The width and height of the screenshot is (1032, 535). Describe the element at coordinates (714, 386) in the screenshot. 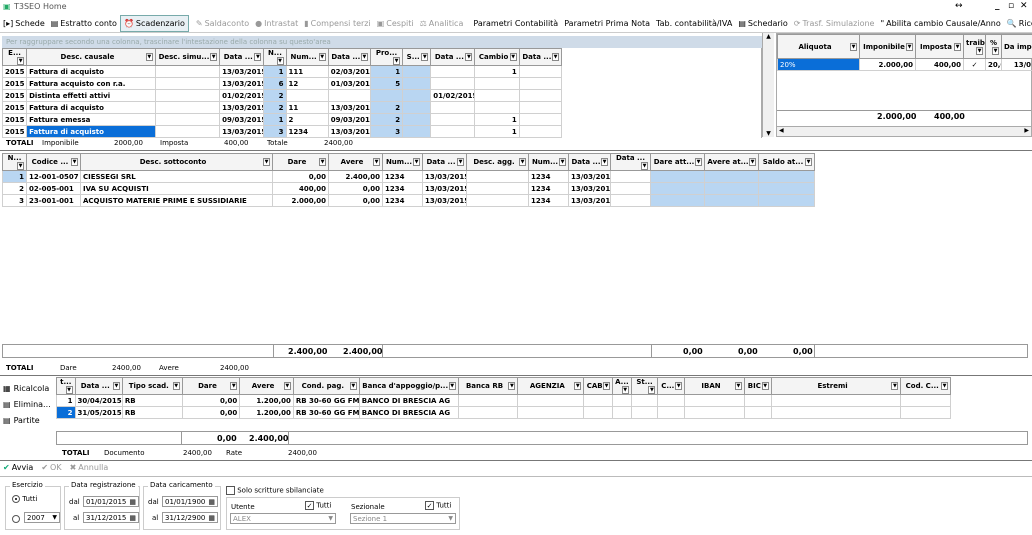

I see `column-header-iban: IBAN ▼` at that location.